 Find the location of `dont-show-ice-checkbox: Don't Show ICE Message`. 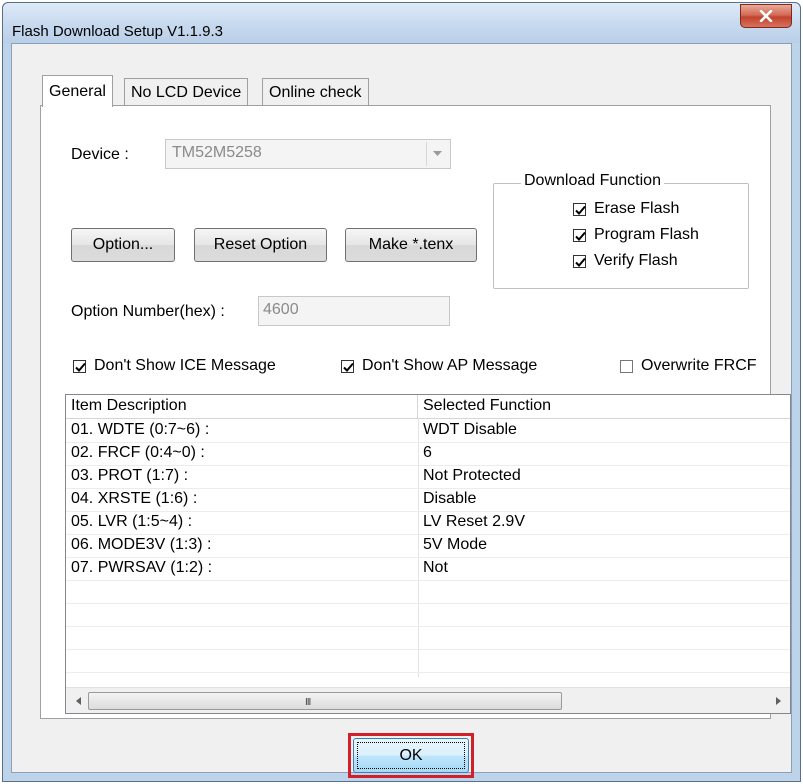

dont-show-ice-checkbox: Don't Show ICE Message is located at coordinates (174, 366).